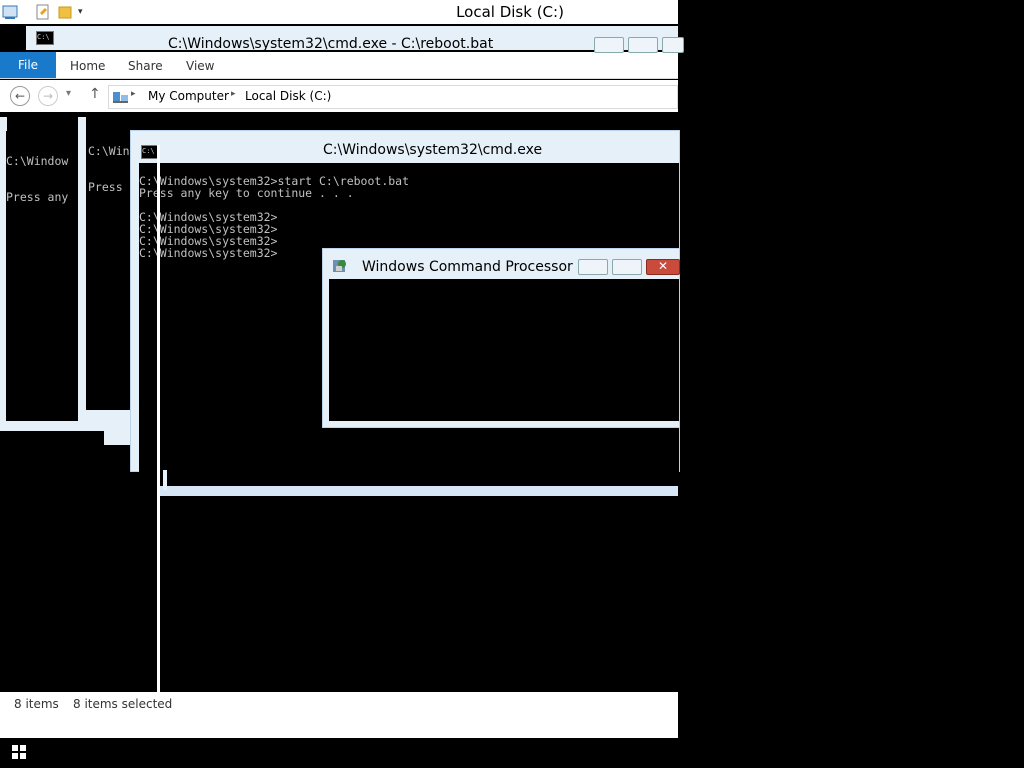 This screenshot has height=768, width=1024. What do you see at coordinates (20, 96) in the screenshot?
I see `back-arrow-icon: ←` at bounding box center [20, 96].